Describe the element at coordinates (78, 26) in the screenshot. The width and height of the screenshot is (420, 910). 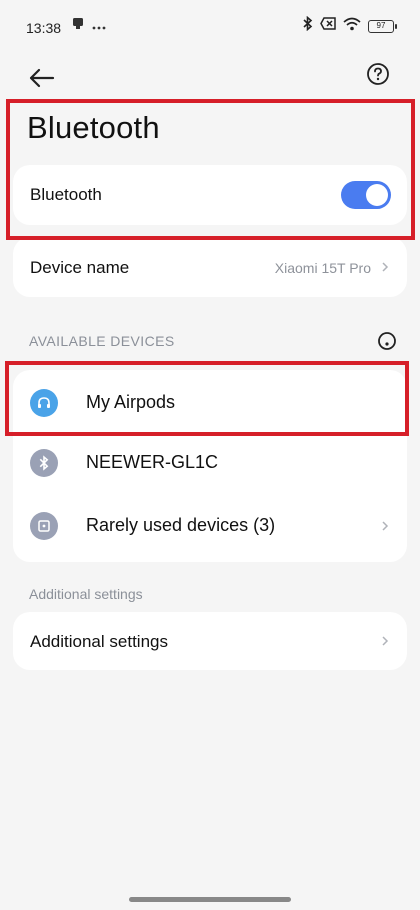
I see `notification-icon` at that location.